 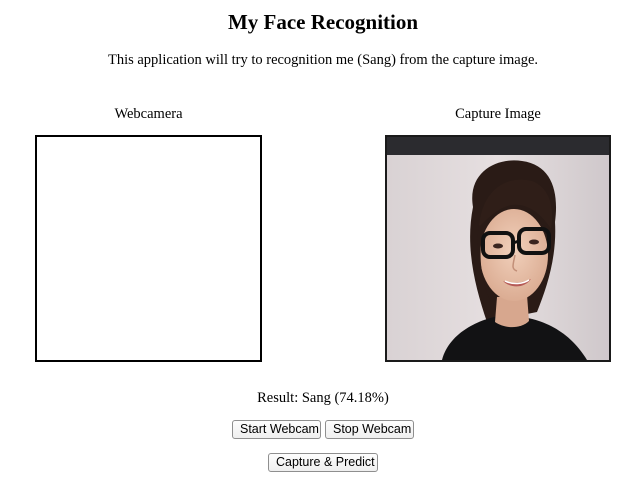 I want to click on capture-image-label: Capture Image, so click(x=498, y=114).